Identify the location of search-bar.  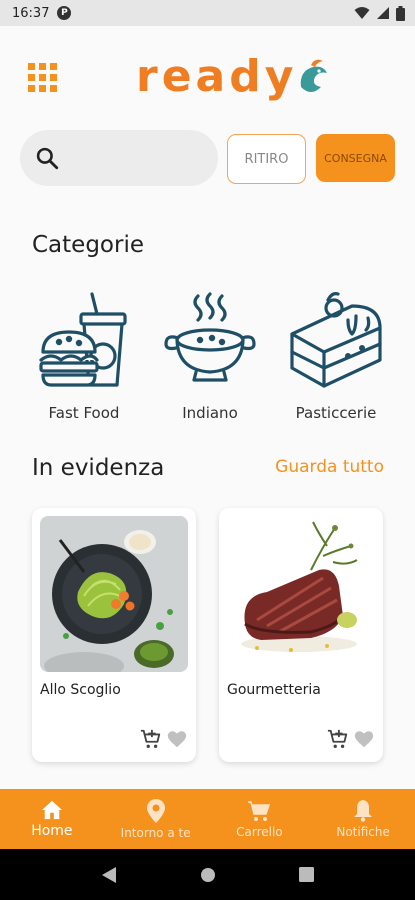
(119, 158).